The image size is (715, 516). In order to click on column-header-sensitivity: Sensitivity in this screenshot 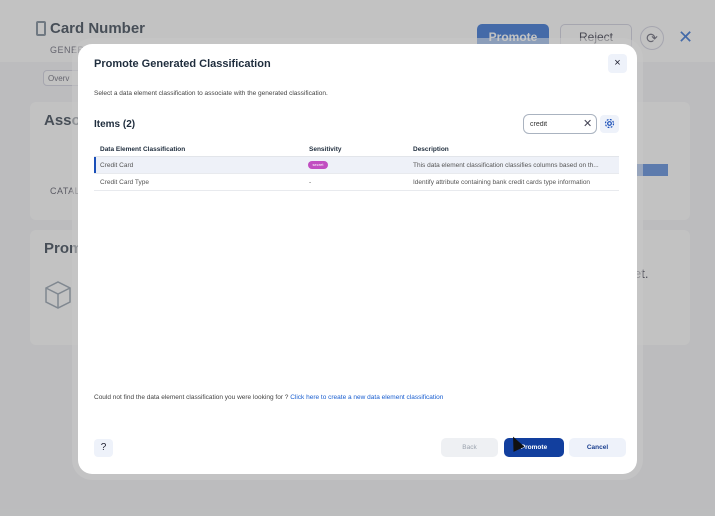, I will do `click(325, 149)`.